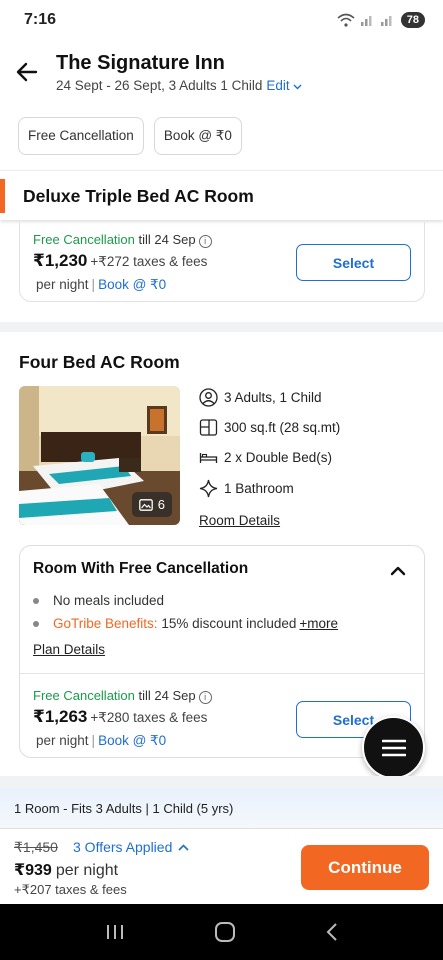 Image resolution: width=443 pixels, height=960 pixels. Describe the element at coordinates (60, 716) in the screenshot. I see `room-price: ₹1,263` at that location.